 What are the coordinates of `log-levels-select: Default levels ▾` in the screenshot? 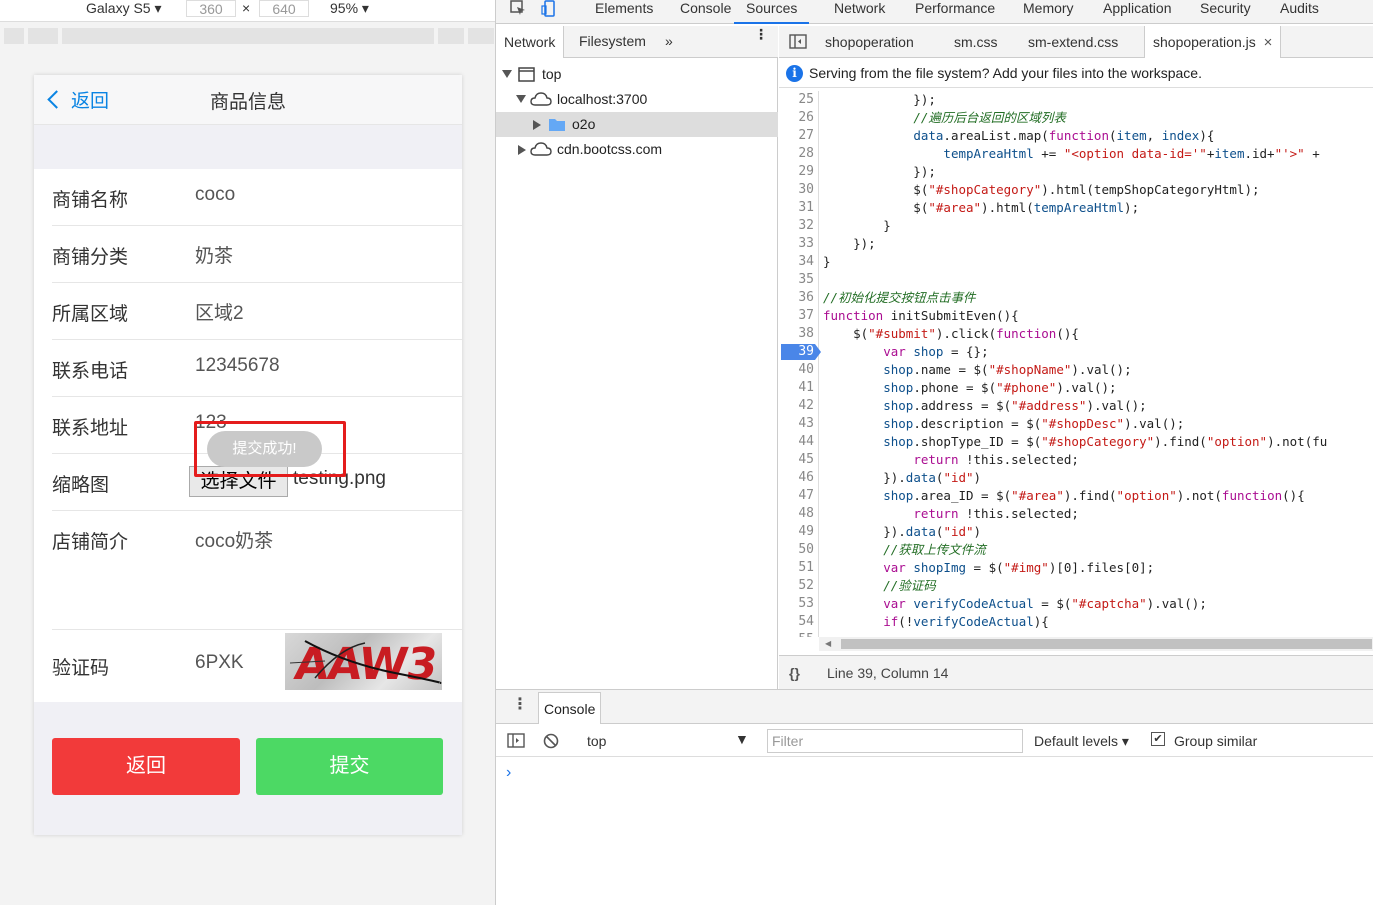 It's located at (1081, 741).